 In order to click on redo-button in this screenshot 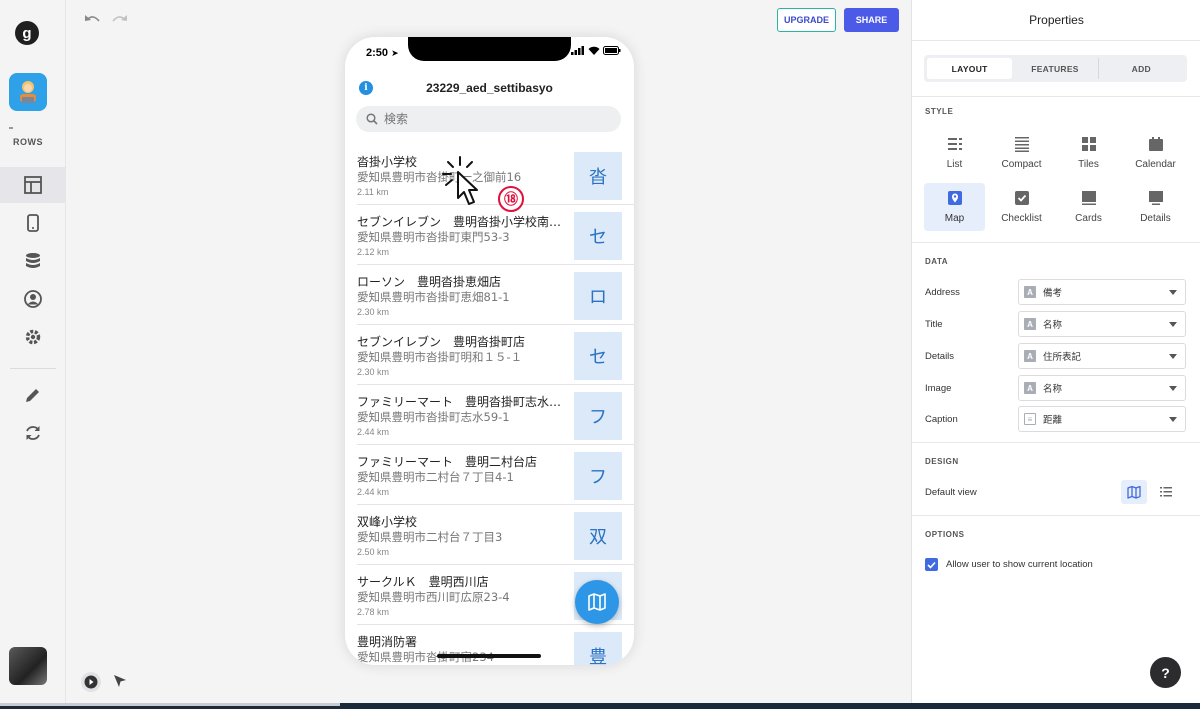, I will do `click(120, 21)`.